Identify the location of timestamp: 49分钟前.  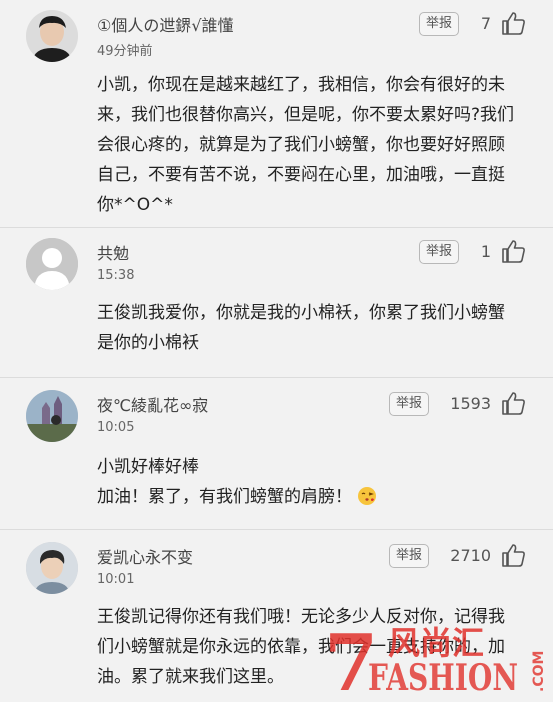
(125, 51).